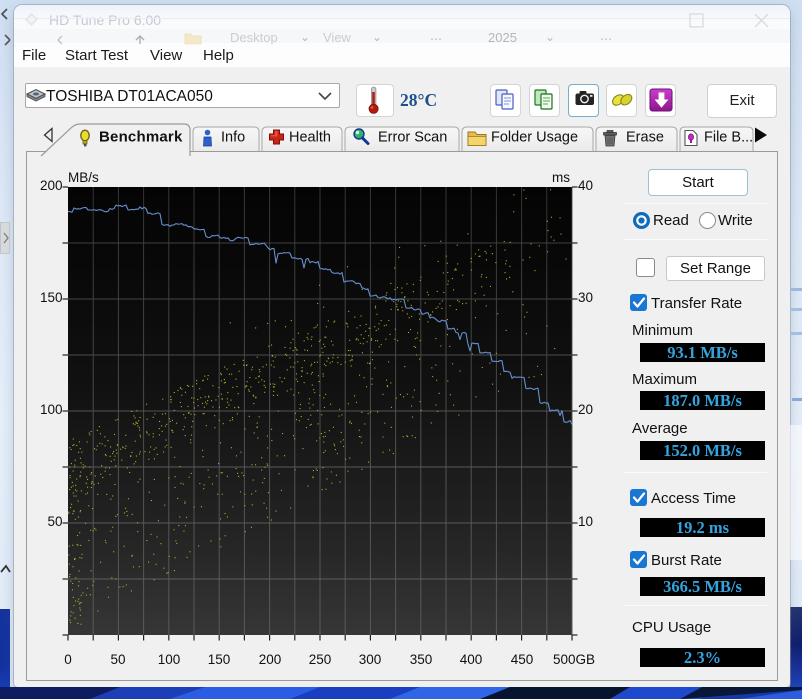 The height and width of the screenshot is (699, 802). I want to click on svg-text: 0, so click(68, 659).